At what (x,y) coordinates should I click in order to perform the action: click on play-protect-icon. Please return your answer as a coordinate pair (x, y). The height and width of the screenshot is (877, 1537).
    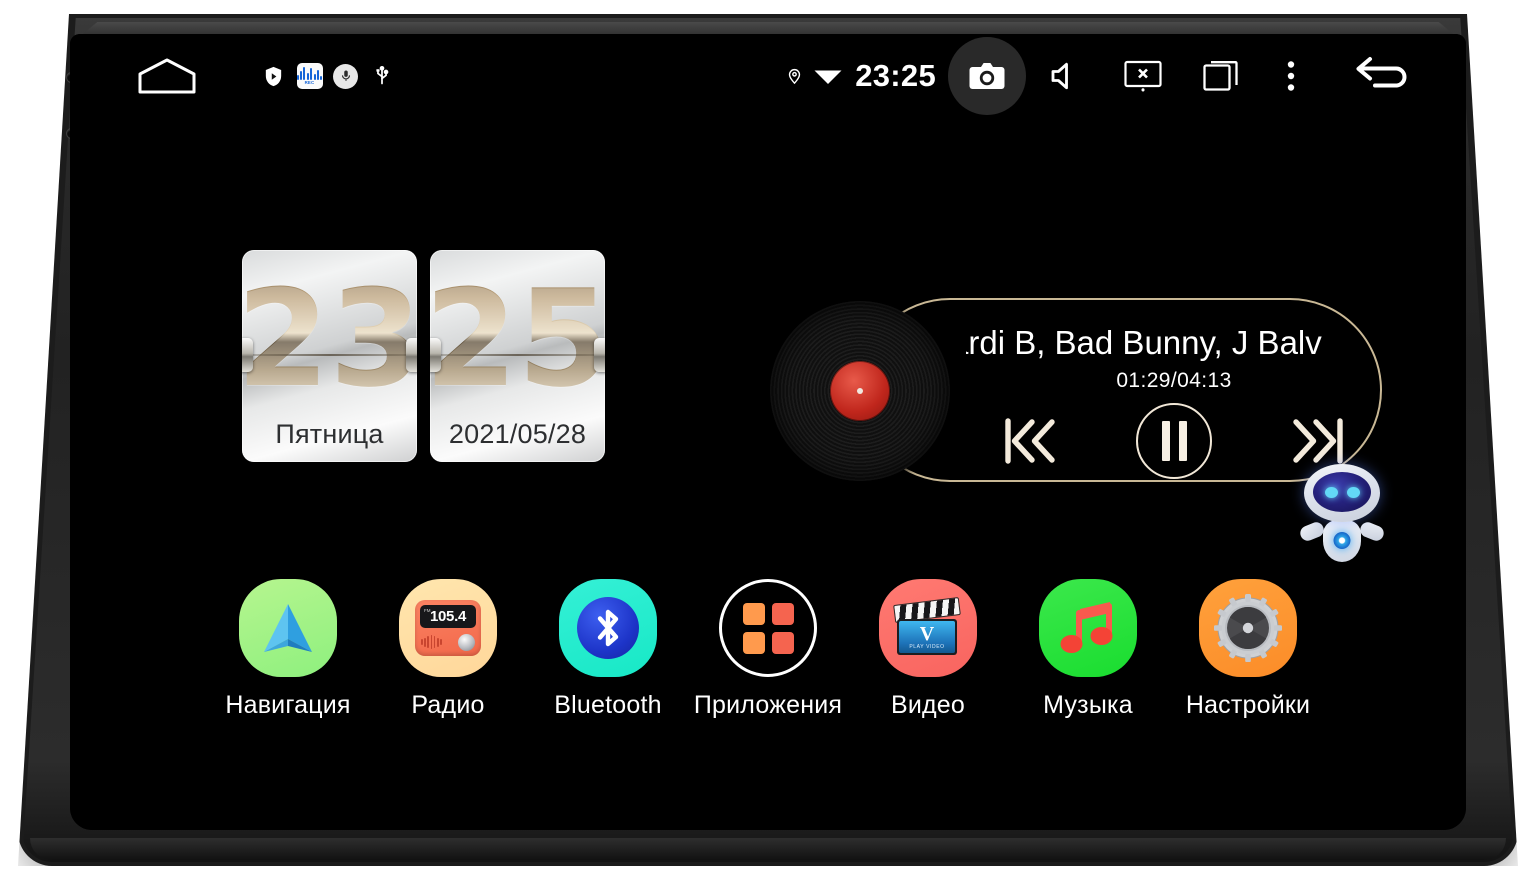
    Looking at the image, I should click on (273, 76).